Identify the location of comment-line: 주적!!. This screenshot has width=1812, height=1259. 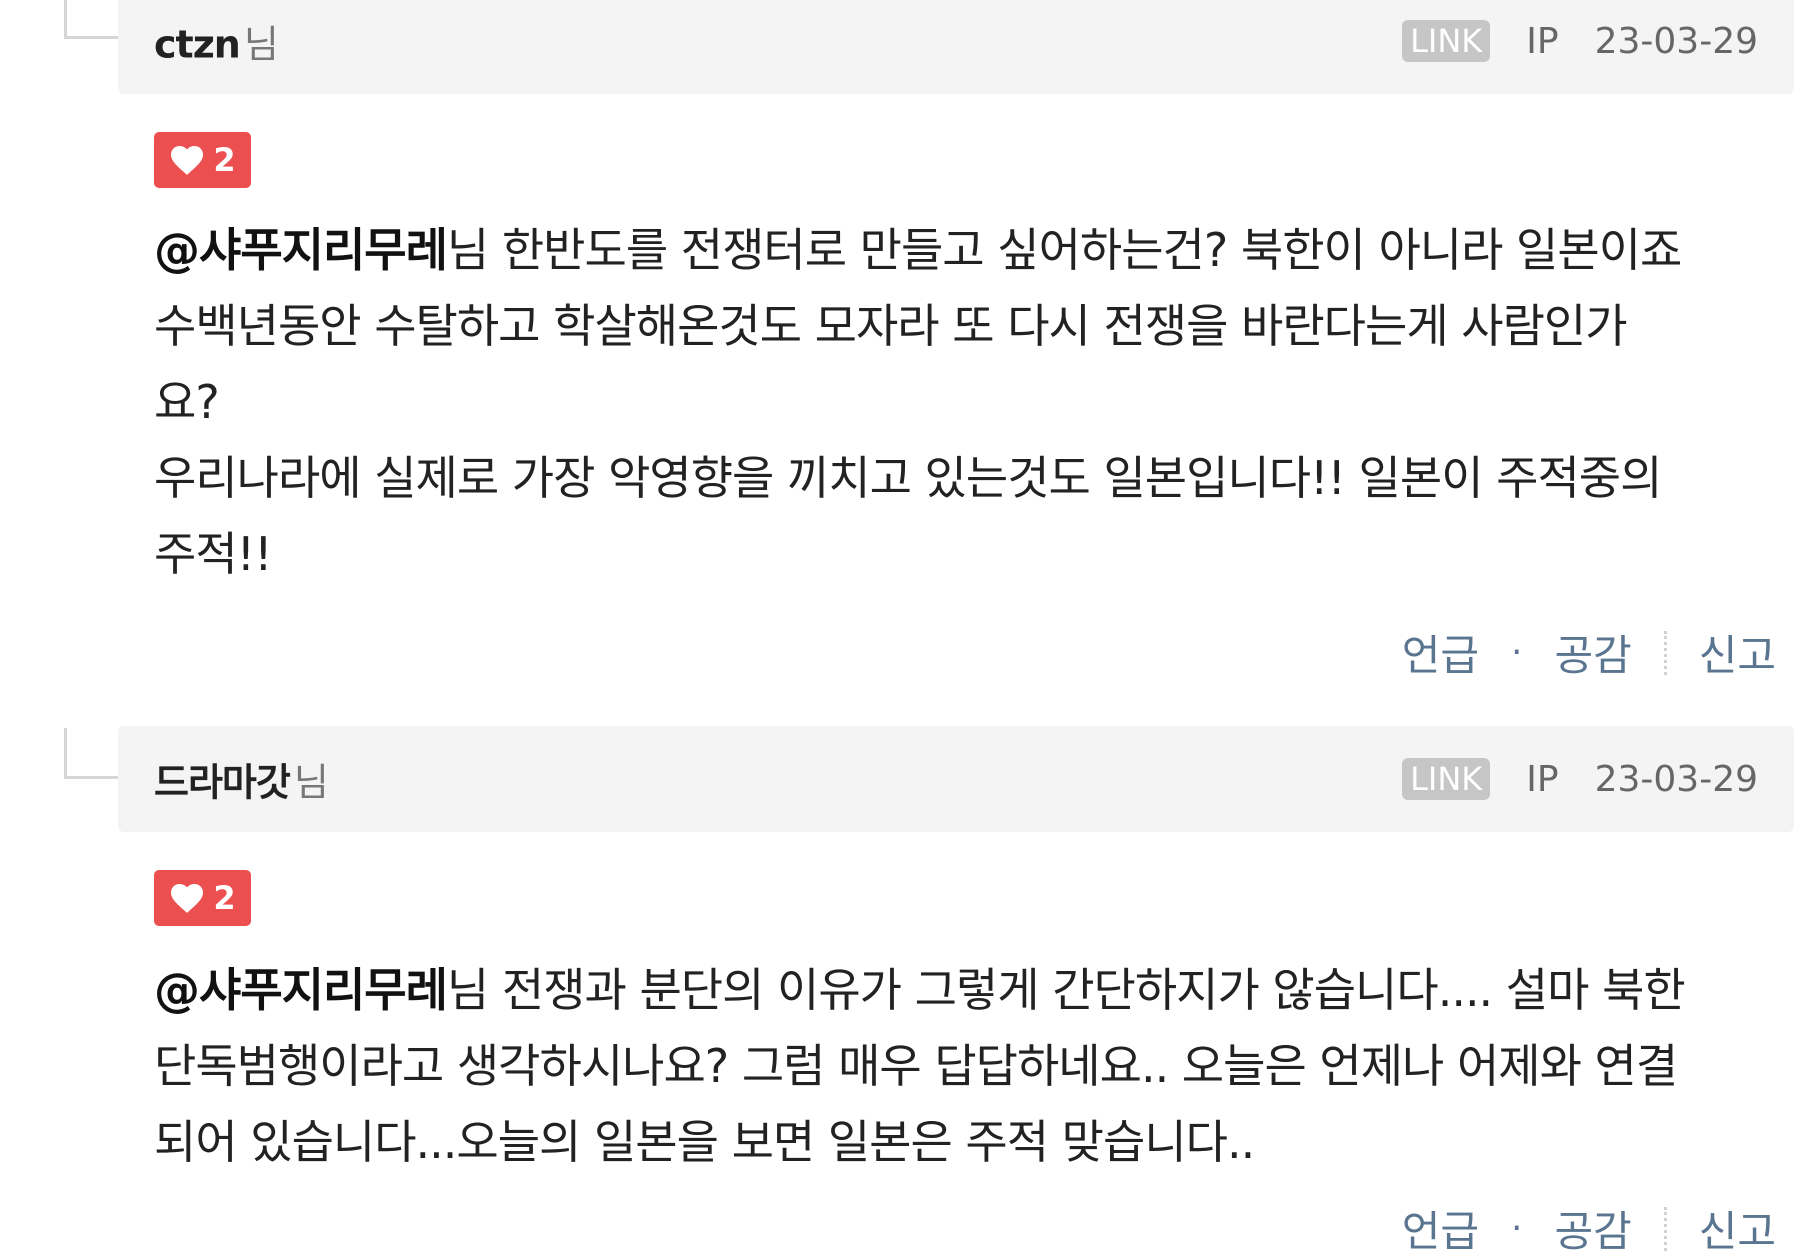
(213, 554).